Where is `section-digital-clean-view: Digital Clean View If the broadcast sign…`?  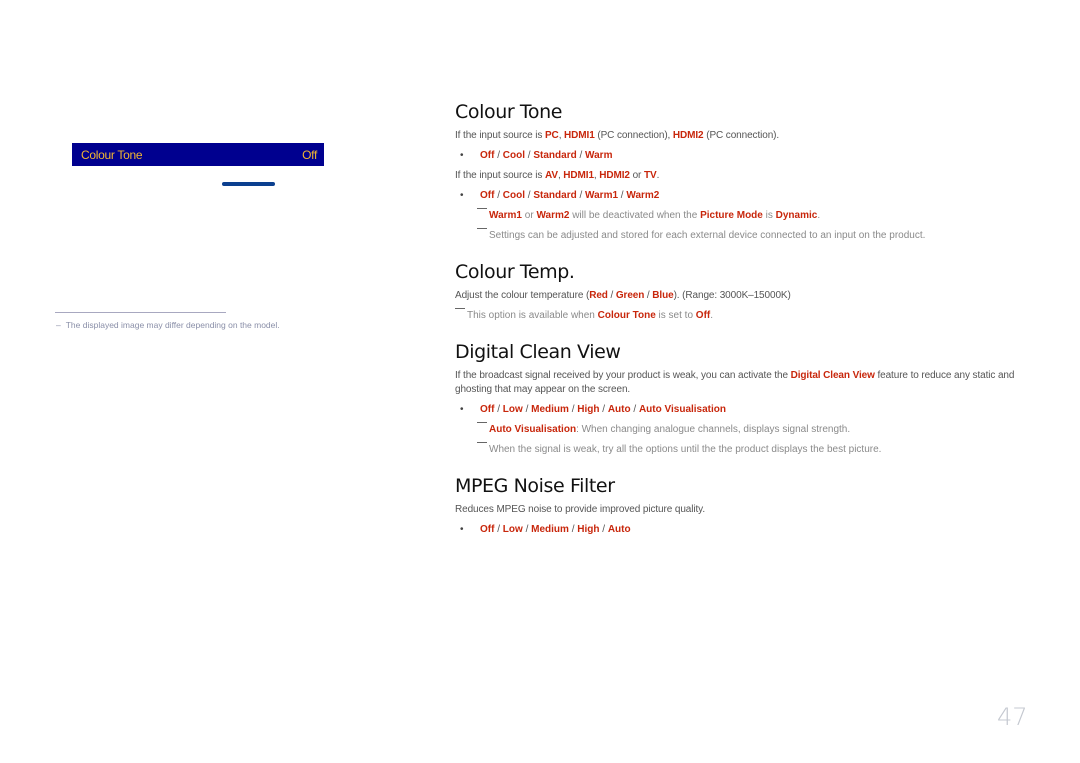 section-digital-clean-view: Digital Clean View If the broadcast sign… is located at coordinates (745, 399).